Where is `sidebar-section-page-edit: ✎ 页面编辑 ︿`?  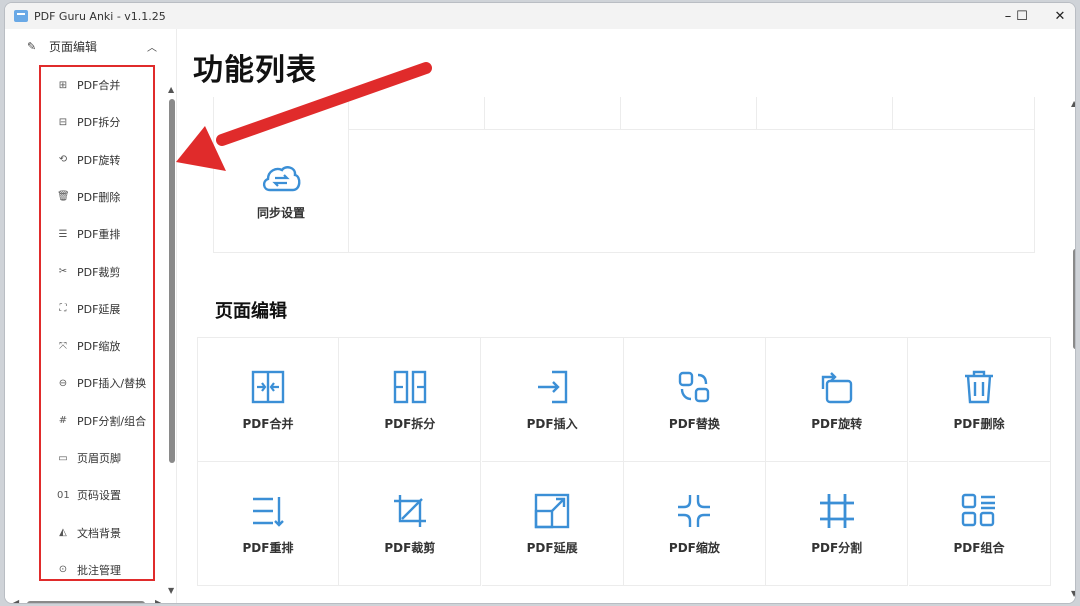 sidebar-section-page-edit: ✎ 页面编辑 ︿ is located at coordinates (92, 46).